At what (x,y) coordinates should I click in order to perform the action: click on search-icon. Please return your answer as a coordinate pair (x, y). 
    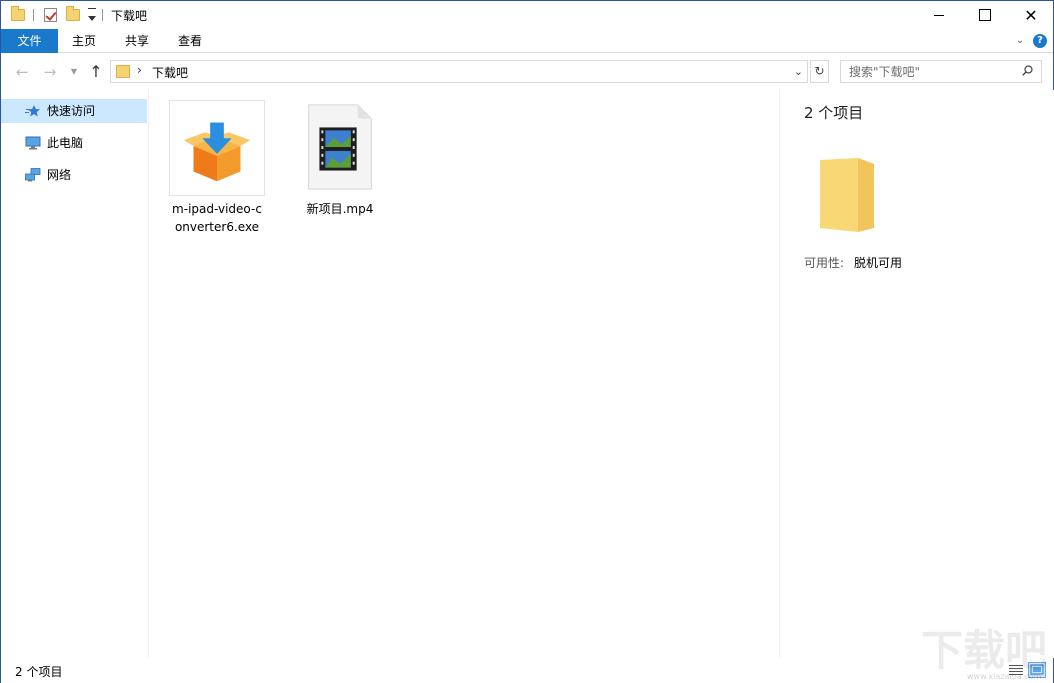
    Looking at the image, I should click on (1027, 70).